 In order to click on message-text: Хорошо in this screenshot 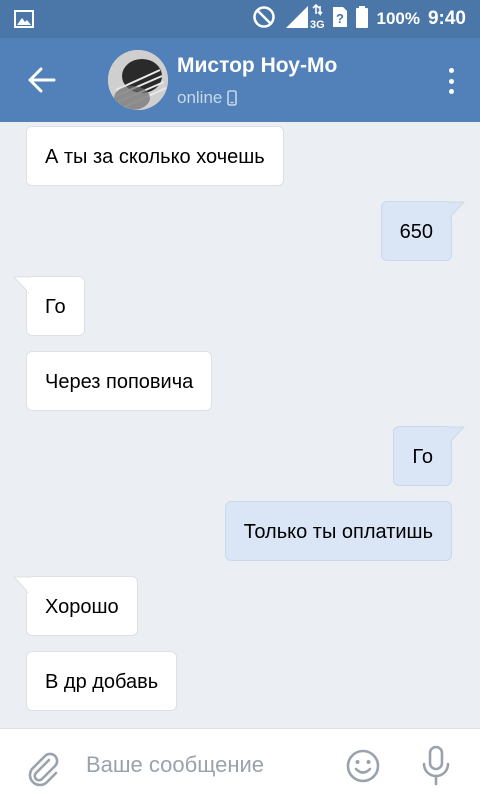, I will do `click(82, 607)`.